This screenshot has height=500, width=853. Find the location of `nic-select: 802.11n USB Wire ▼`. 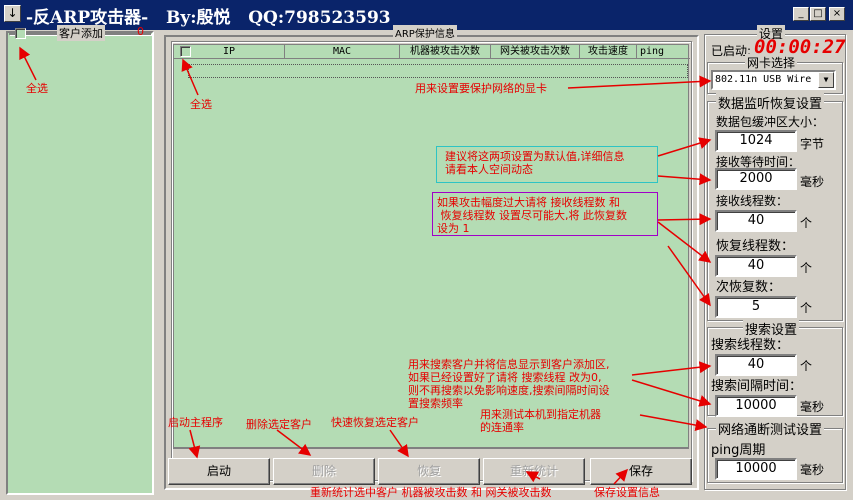

nic-select: 802.11n USB Wire ▼ is located at coordinates (773, 80).